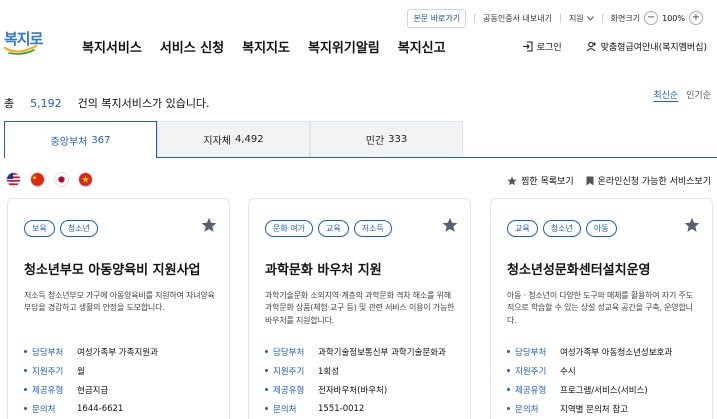  Describe the element at coordinates (100, 408) in the screenshot. I see `detail-value: 1644-6621` at that location.